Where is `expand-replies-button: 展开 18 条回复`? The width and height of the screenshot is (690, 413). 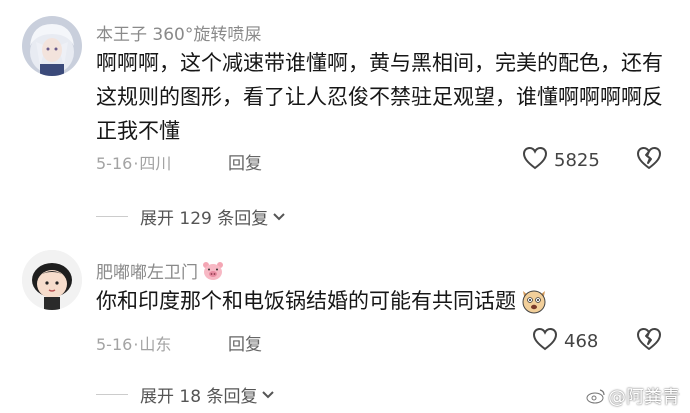 expand-replies-button: 展开 18 条回复 is located at coordinates (185, 394).